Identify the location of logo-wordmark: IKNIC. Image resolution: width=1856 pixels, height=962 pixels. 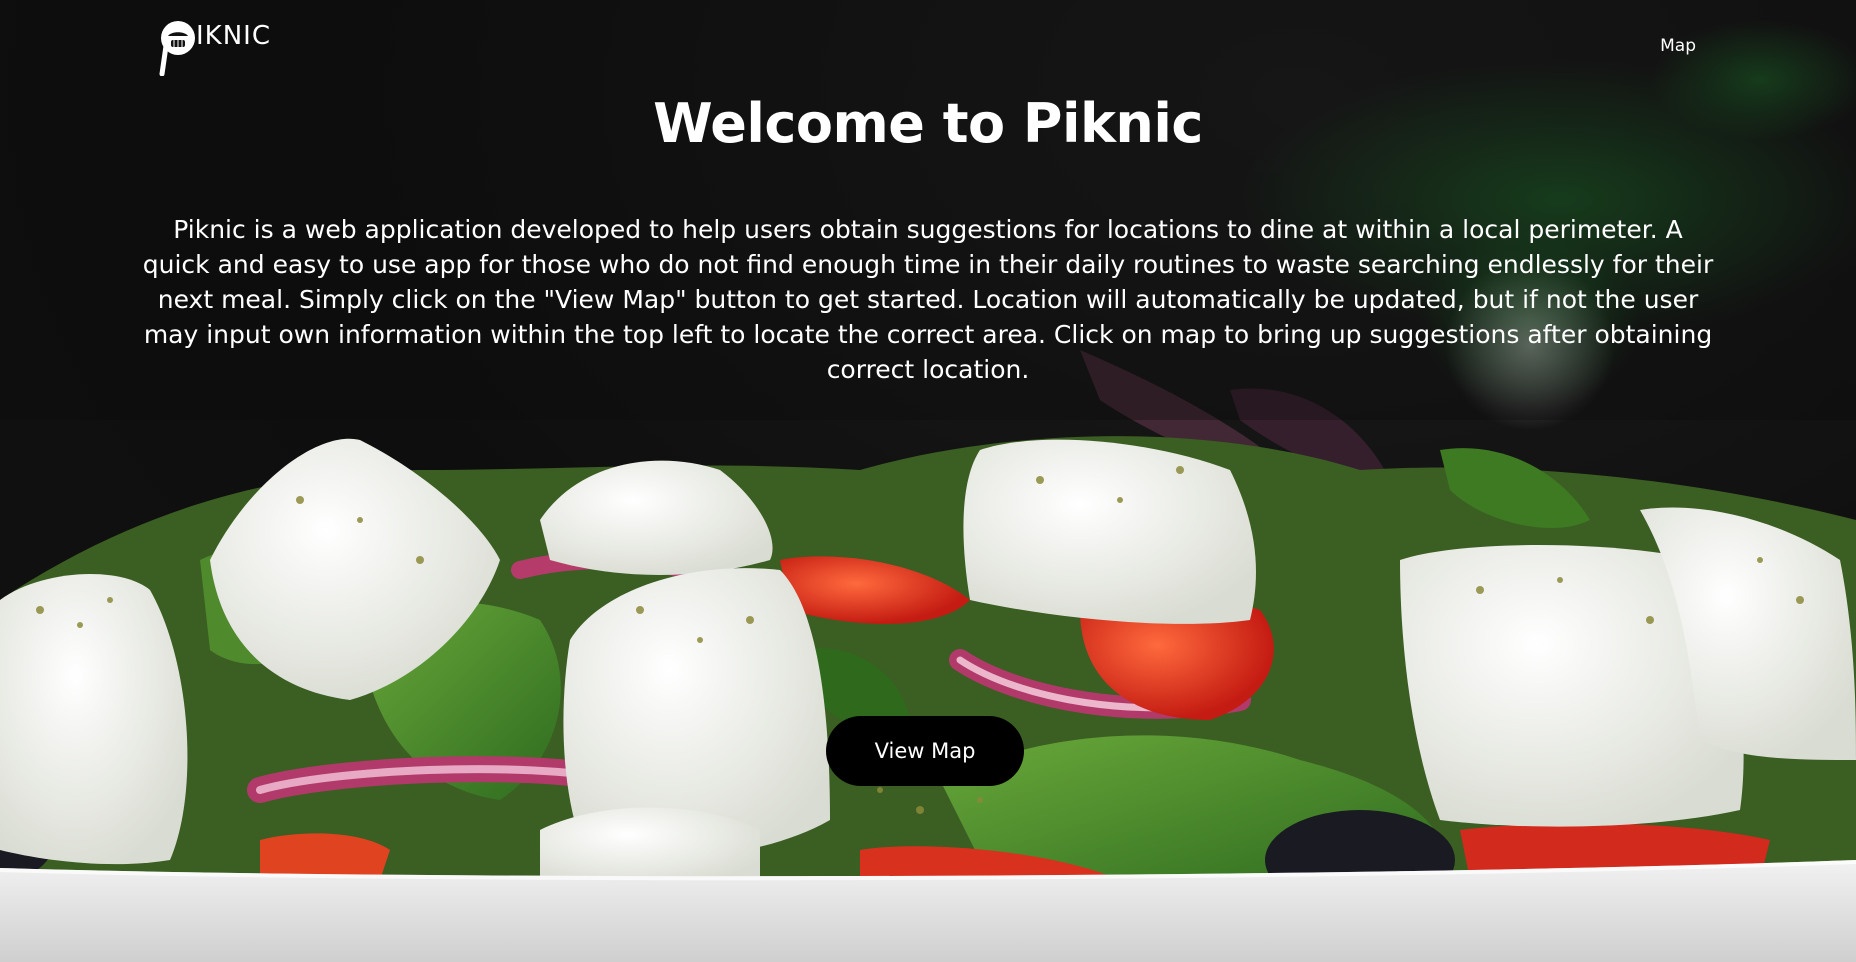
(233, 36).